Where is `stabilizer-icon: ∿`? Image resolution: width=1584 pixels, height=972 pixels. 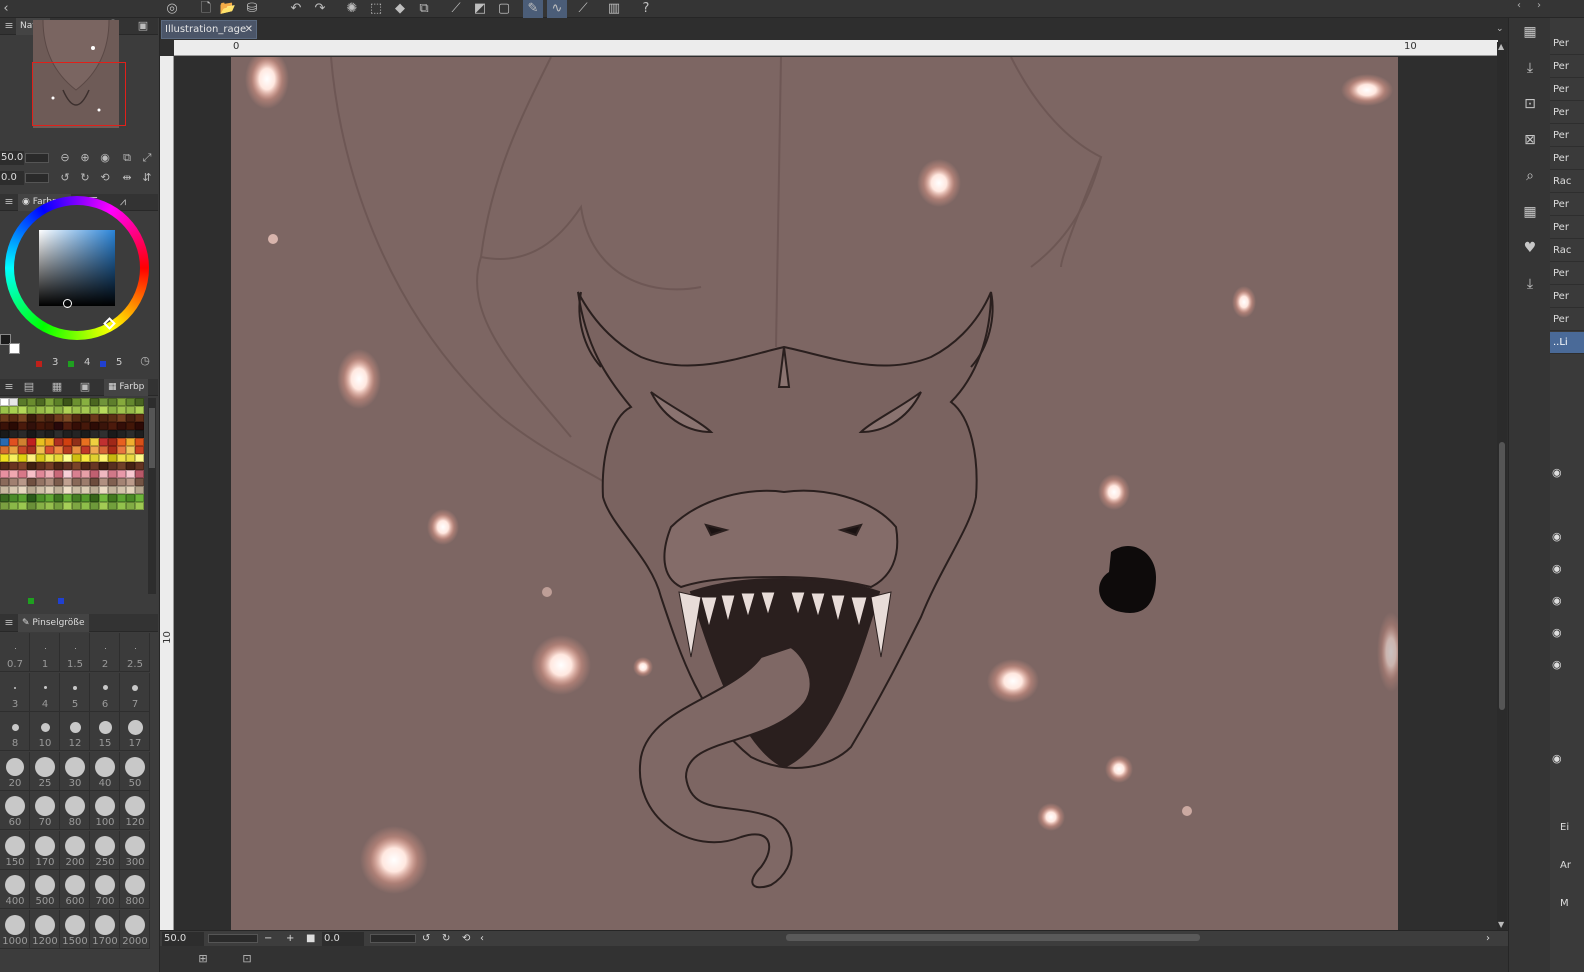 stabilizer-icon: ∿ is located at coordinates (557, 9).